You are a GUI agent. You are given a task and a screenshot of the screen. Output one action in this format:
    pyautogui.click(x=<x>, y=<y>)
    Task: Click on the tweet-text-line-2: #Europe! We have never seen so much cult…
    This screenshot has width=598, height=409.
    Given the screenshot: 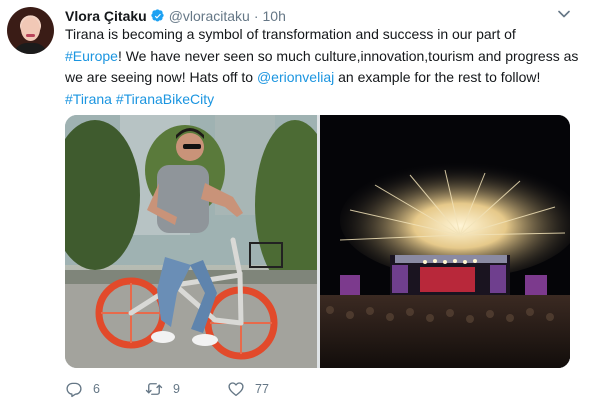 What is the action you would take?
    pyautogui.click(x=322, y=57)
    